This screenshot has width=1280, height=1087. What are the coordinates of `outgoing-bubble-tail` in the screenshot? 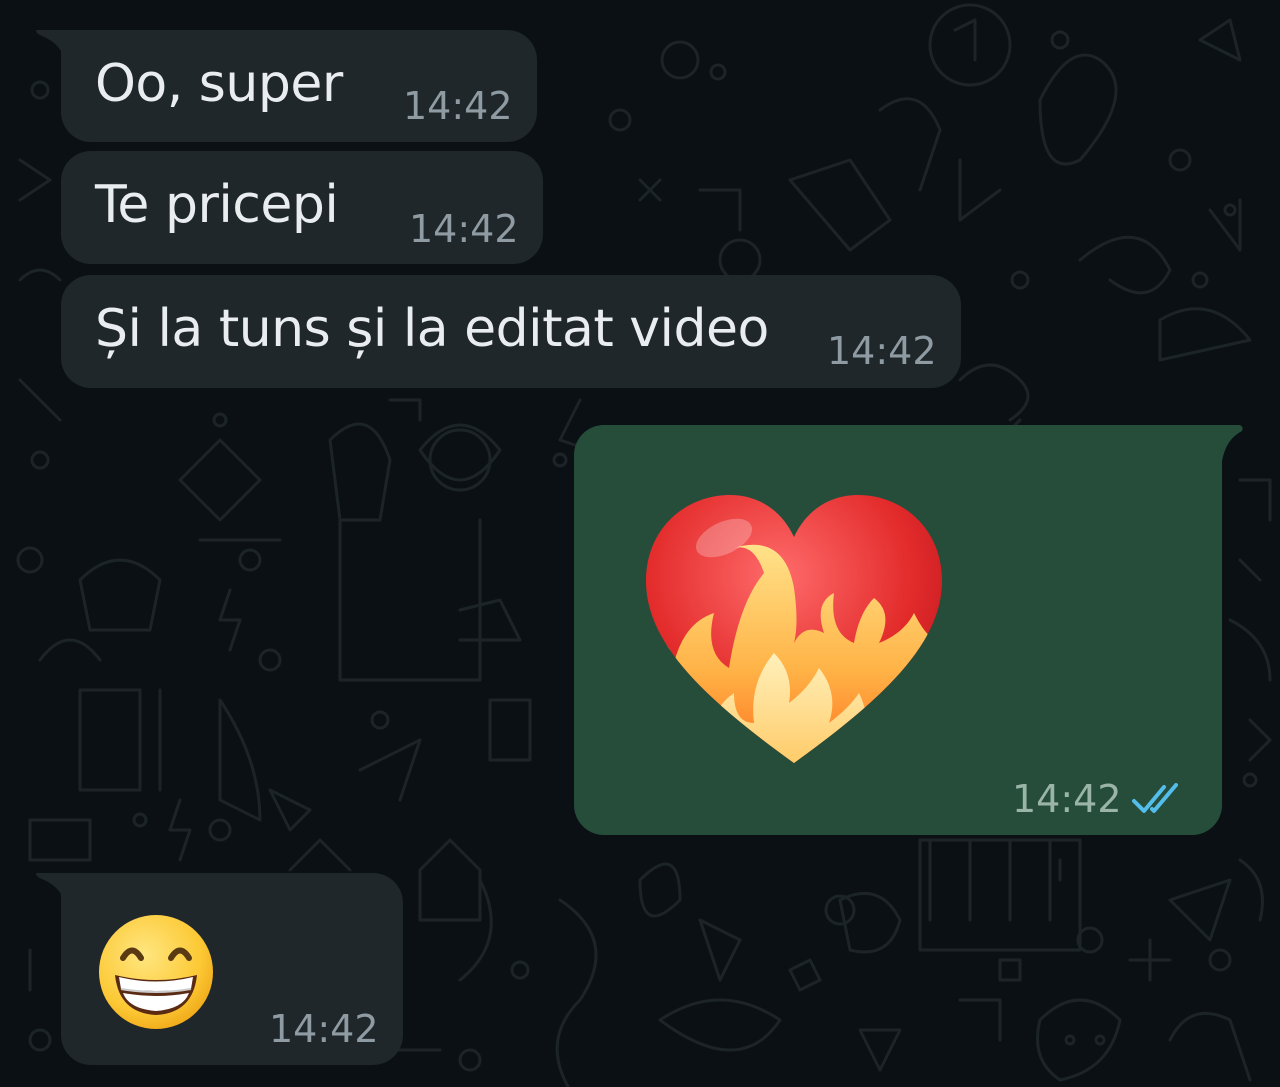 It's located at (1228, 443).